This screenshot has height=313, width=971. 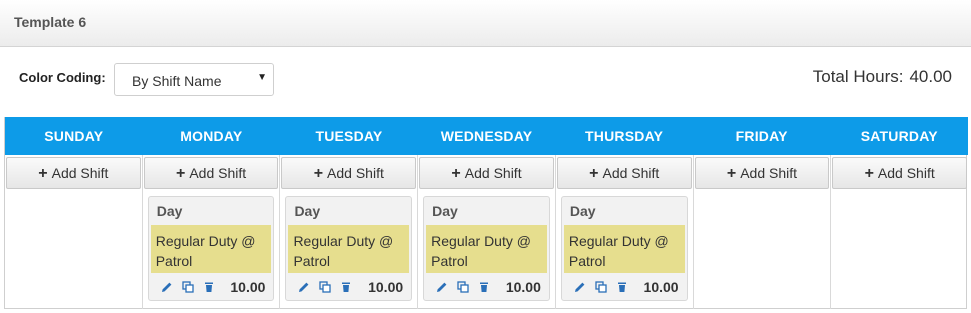 I want to click on page-title: Template 6, so click(x=50, y=22).